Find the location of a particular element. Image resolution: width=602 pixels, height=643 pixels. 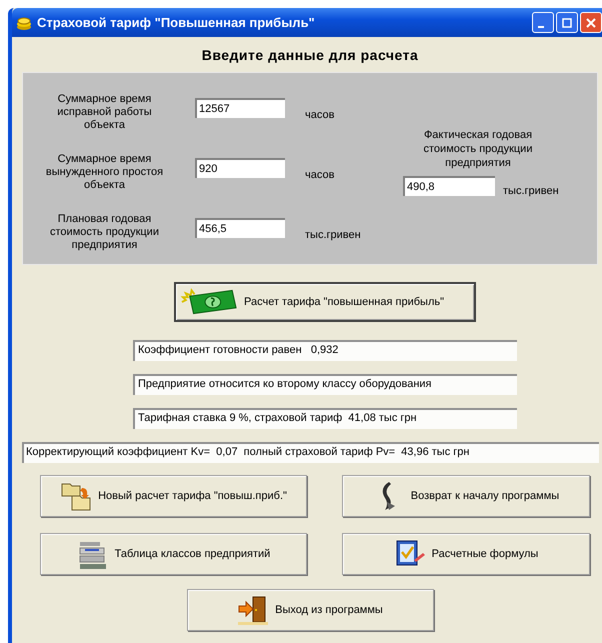

minimize-button is located at coordinates (543, 22).